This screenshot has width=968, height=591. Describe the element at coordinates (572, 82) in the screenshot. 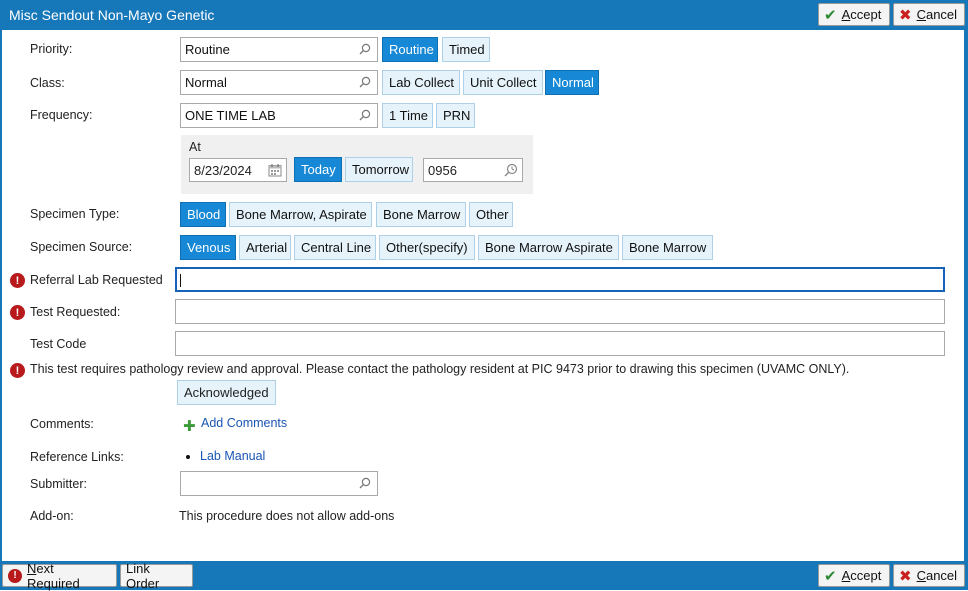

I see `class-option-normal: Normal` at that location.